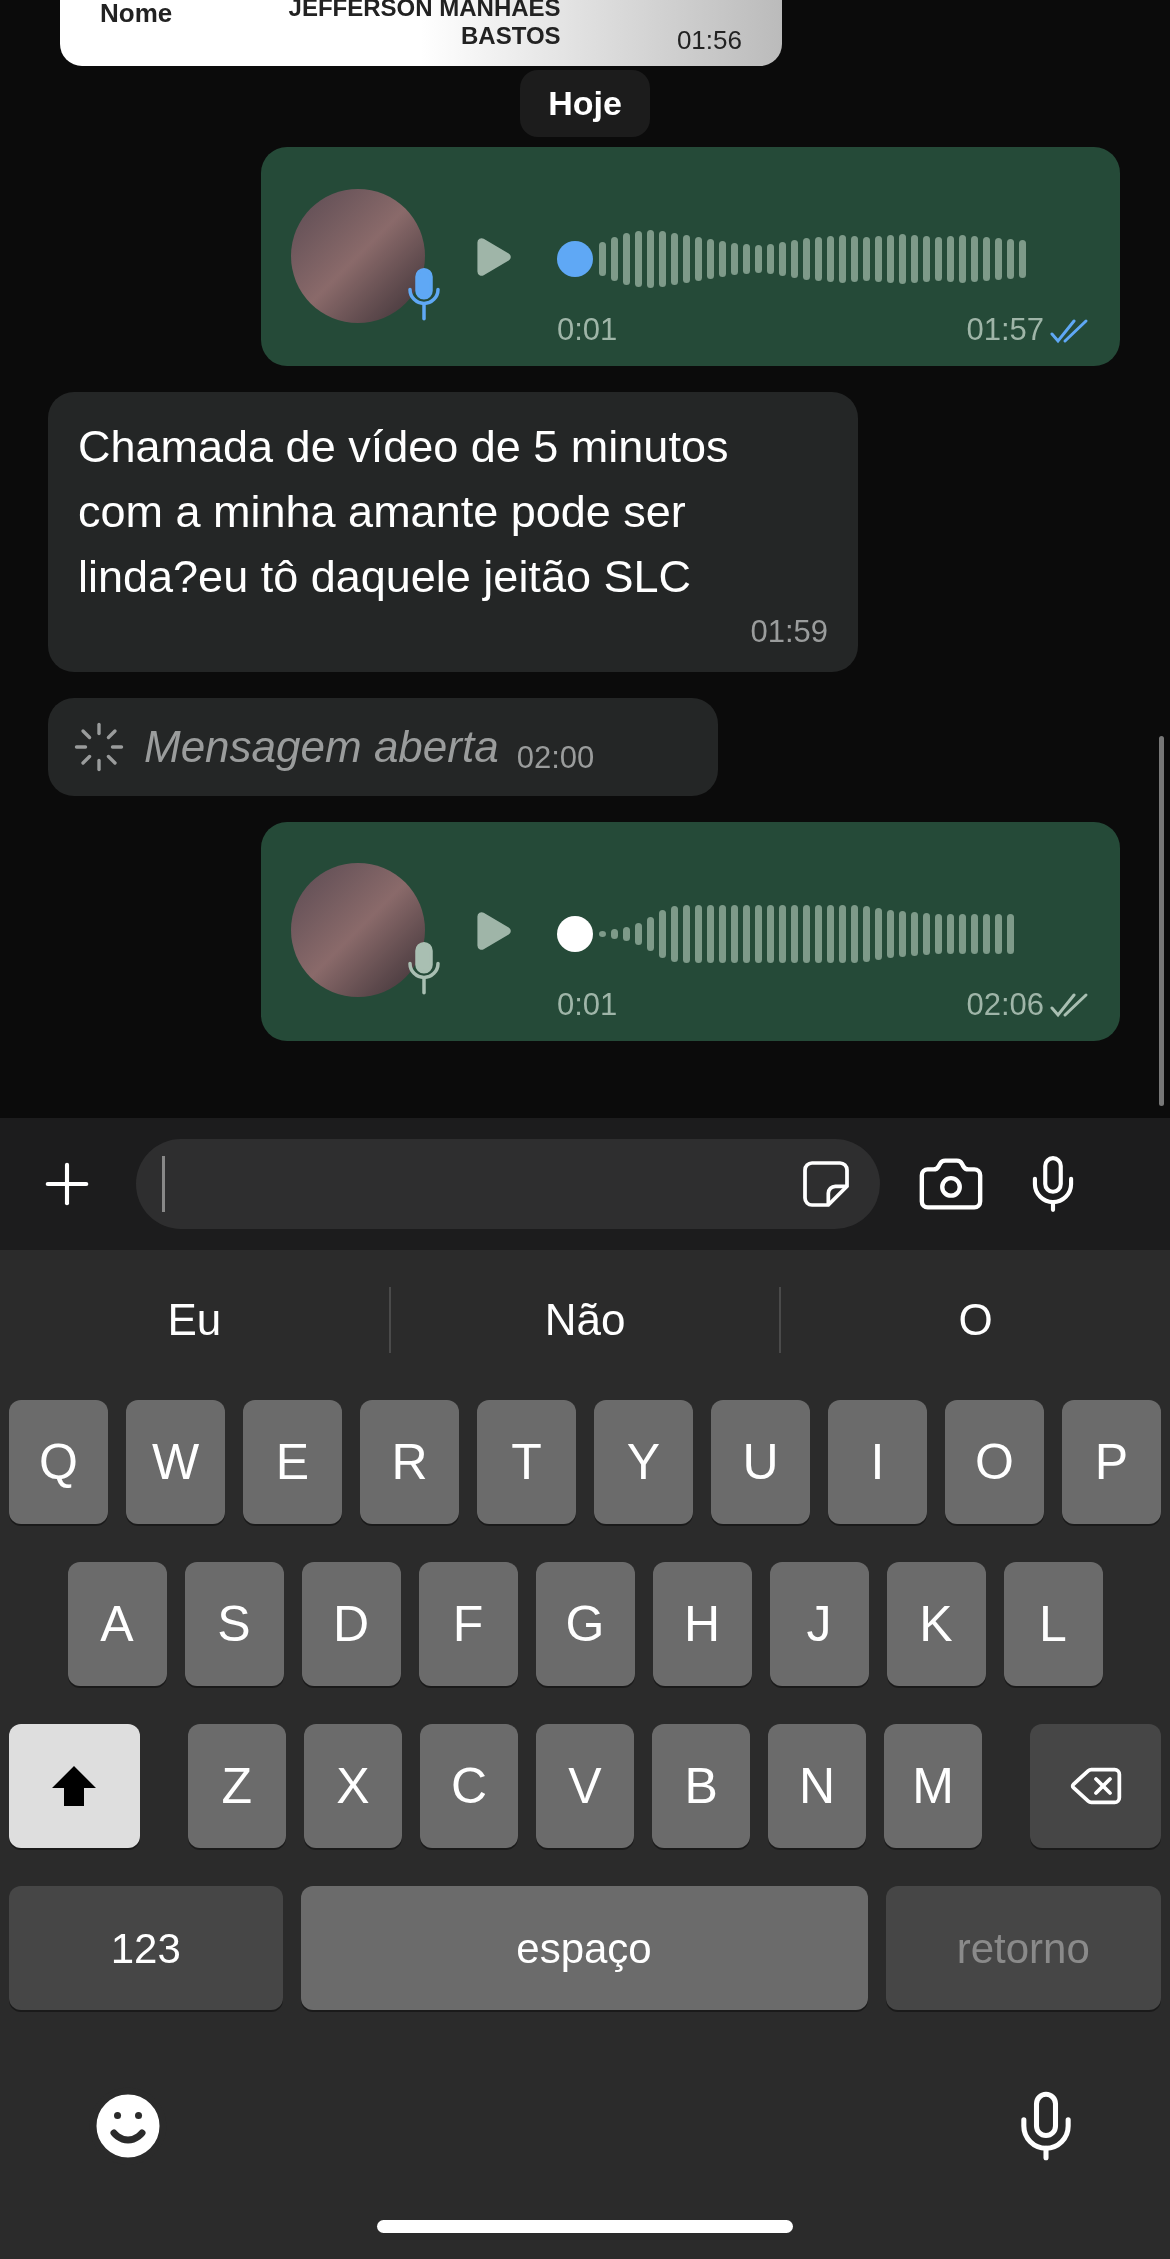 The height and width of the screenshot is (2259, 1170). Describe the element at coordinates (585, 1320) in the screenshot. I see `suggestion: Não` at that location.